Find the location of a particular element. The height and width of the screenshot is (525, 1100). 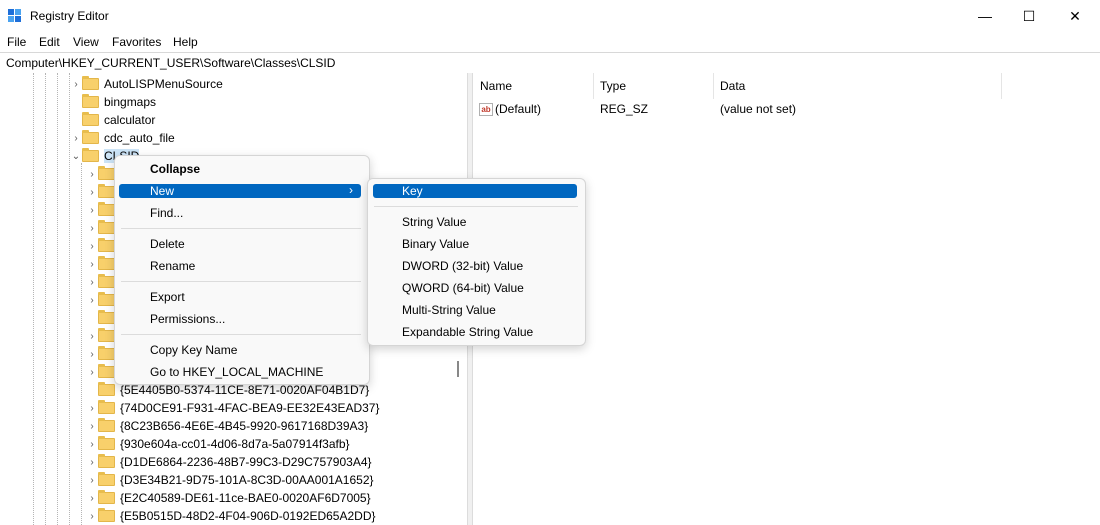

column-header-type: Type is located at coordinates (613, 86).